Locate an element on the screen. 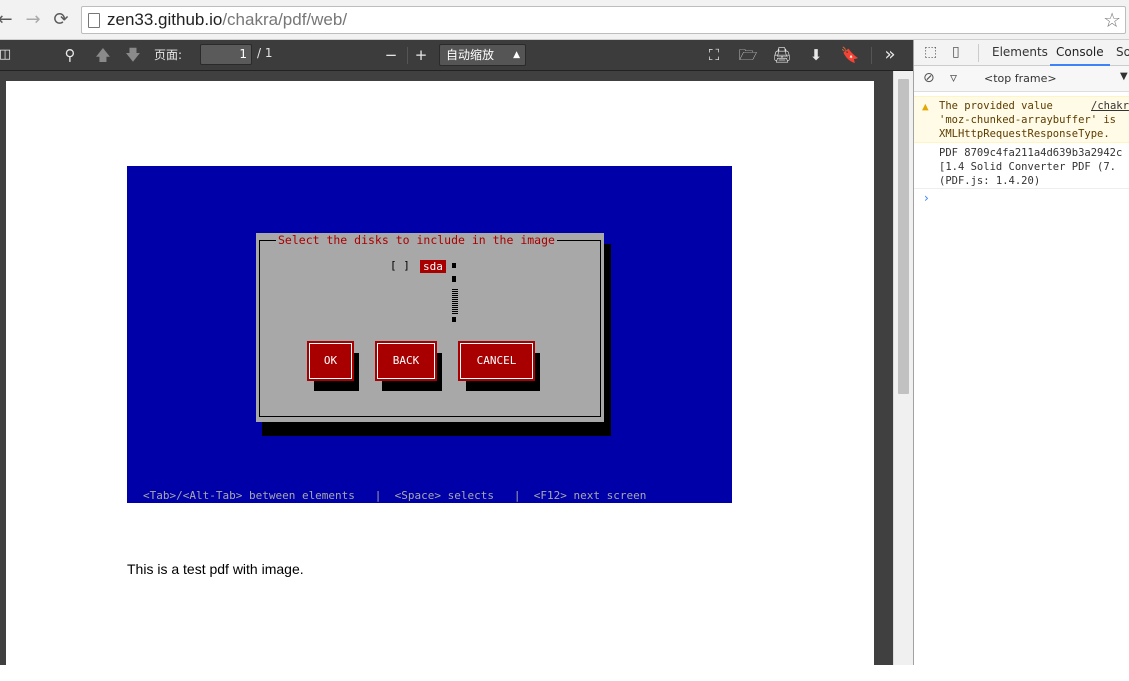 Image resolution: width=1129 pixels, height=681 pixels. tab-sources: So is located at coordinates (1122, 52).